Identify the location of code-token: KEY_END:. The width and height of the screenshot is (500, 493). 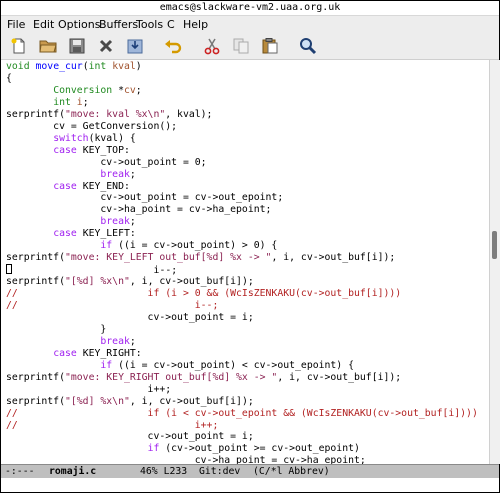
(106, 186).